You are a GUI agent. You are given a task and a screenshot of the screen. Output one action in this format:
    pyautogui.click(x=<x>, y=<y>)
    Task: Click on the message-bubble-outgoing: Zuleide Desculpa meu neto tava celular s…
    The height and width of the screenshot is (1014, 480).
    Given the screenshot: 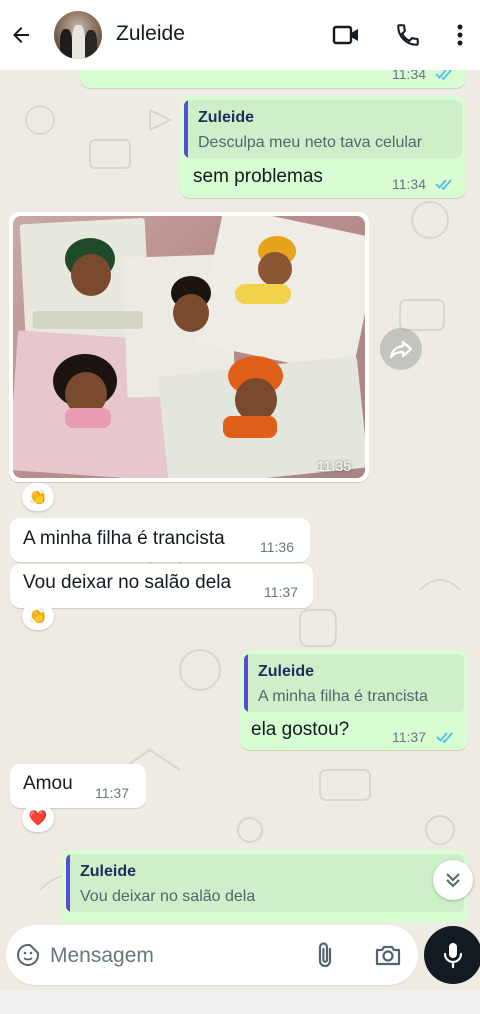 What is the action you would take?
    pyautogui.click(x=323, y=147)
    